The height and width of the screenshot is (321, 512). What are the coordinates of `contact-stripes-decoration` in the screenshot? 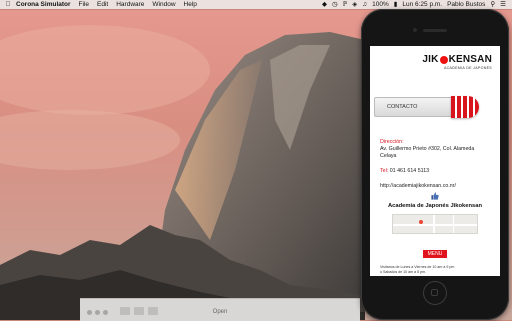 It's located at (465, 107).